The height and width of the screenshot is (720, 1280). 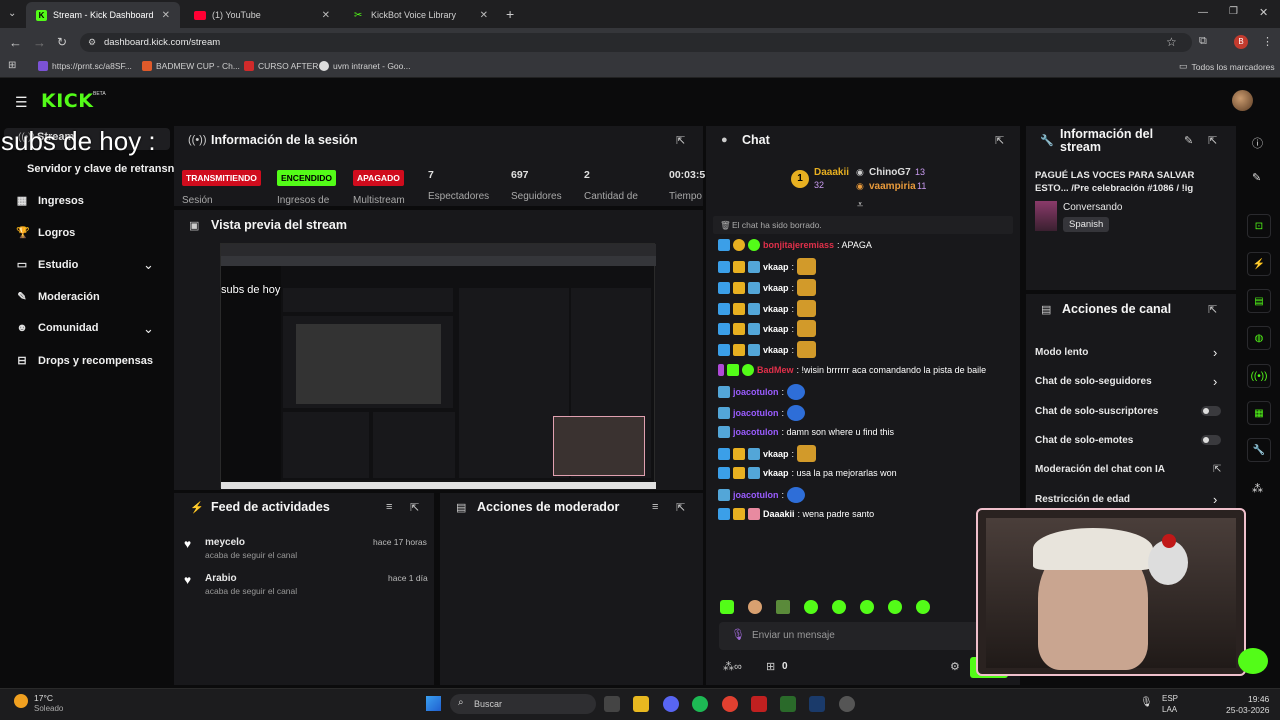 What do you see at coordinates (225, 542) in the screenshot?
I see `activity-user: meycelo` at bounding box center [225, 542].